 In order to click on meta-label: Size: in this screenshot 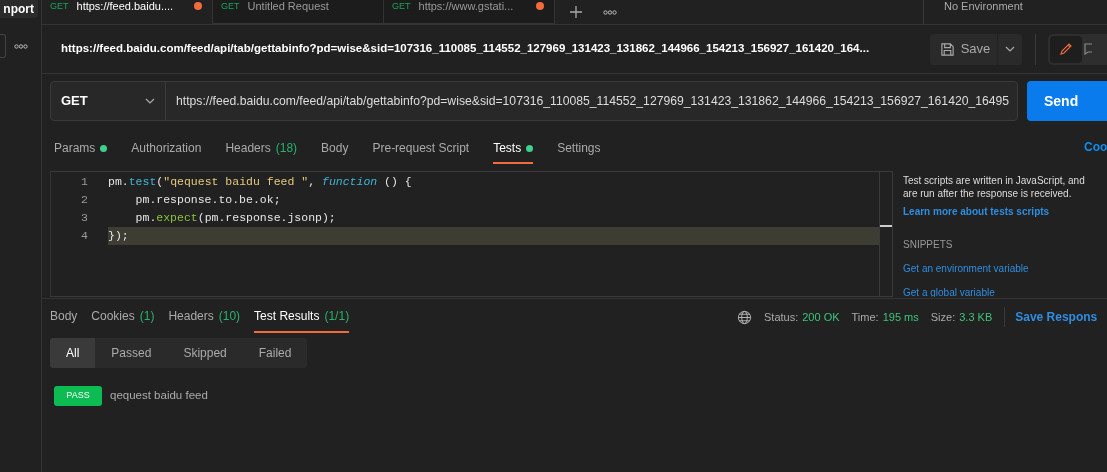, I will do `click(943, 317)`.